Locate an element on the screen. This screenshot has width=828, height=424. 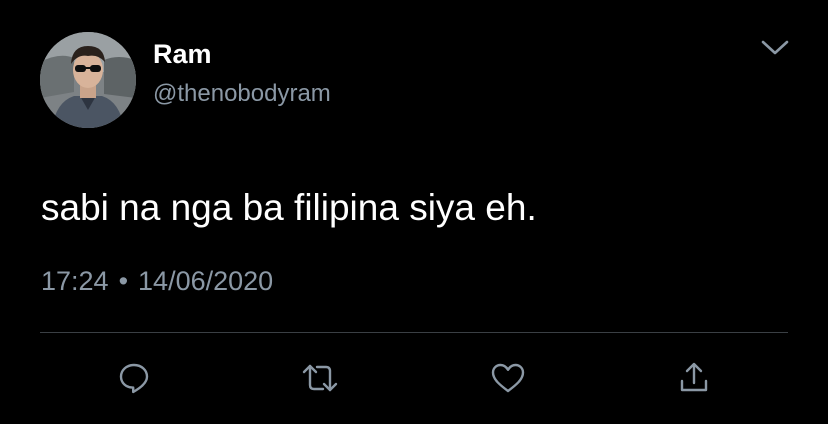
retweet-button is located at coordinates (320, 378).